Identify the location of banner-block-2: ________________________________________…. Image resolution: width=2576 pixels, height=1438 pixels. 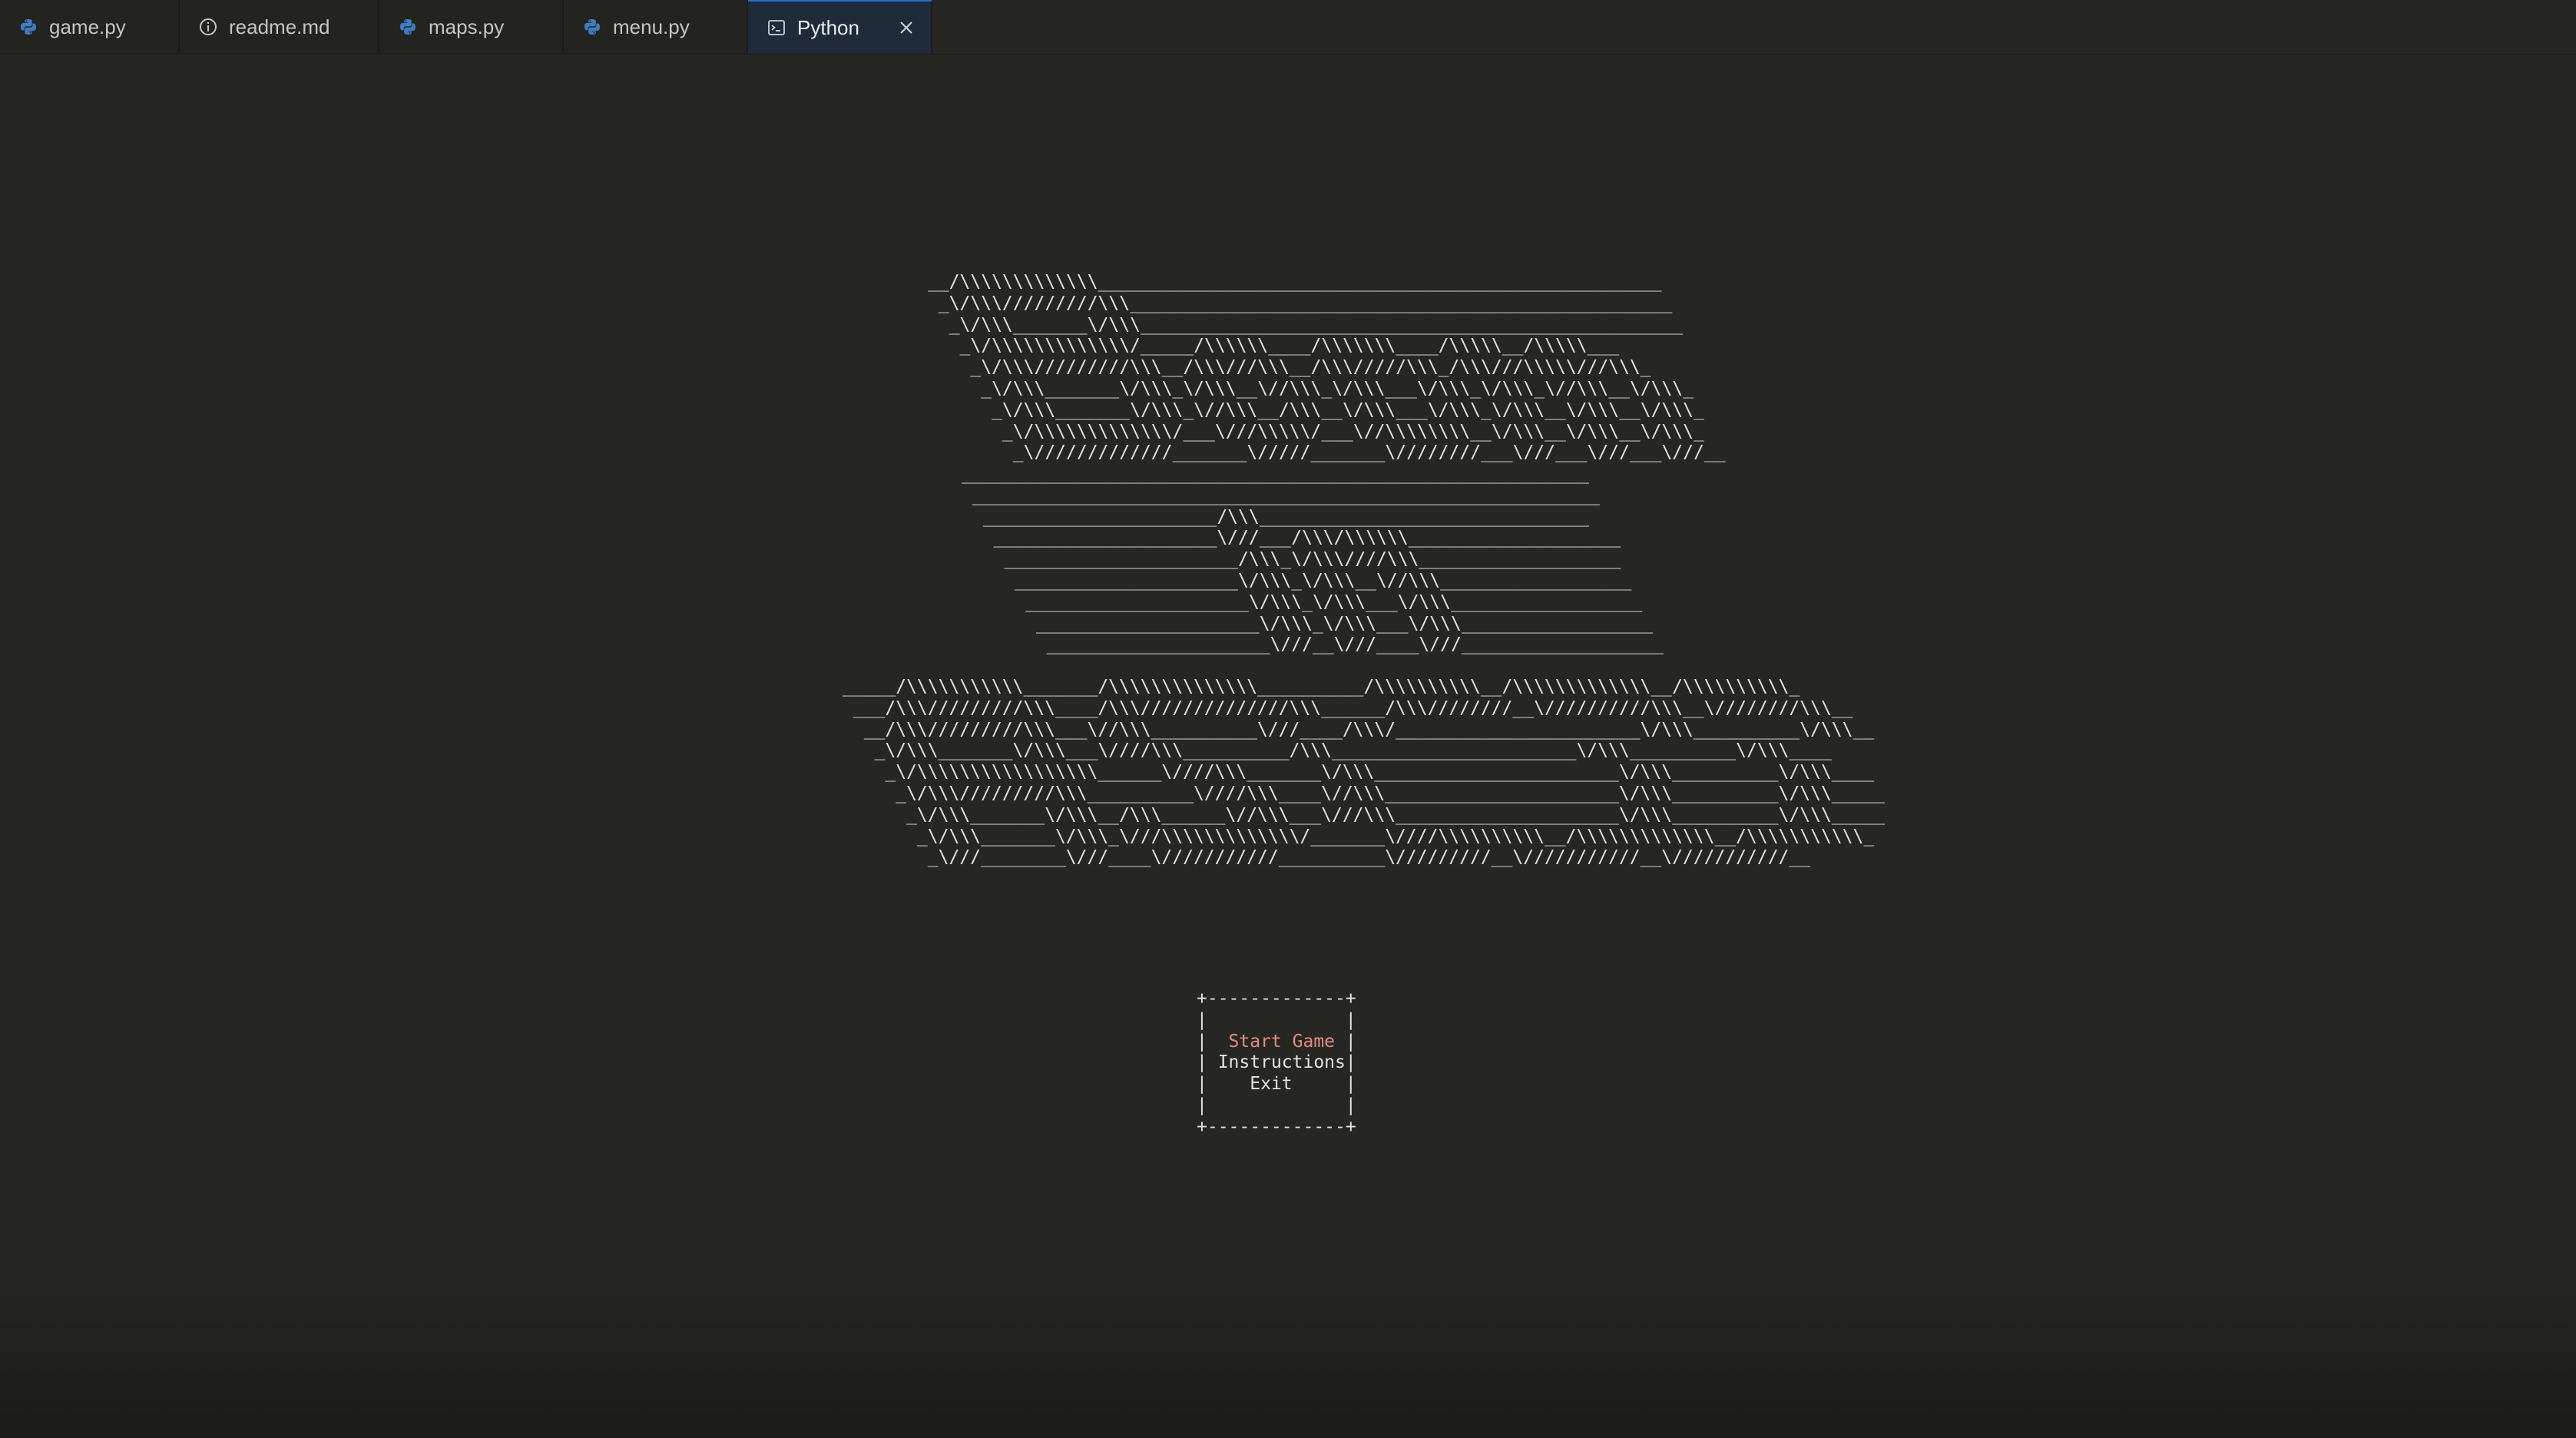
(1313, 559).